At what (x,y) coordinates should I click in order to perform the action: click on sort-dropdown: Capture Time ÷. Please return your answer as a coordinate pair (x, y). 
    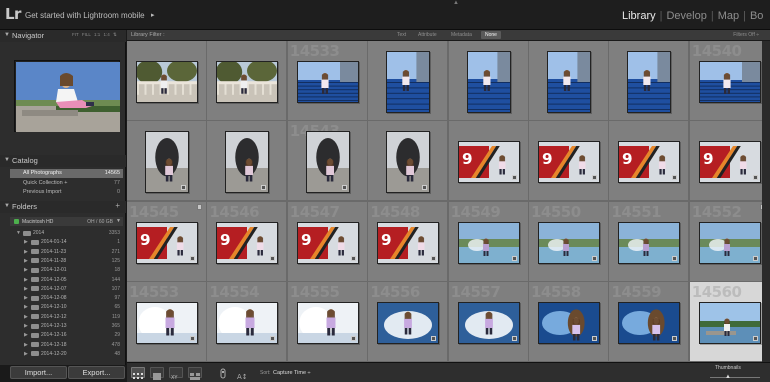
    Looking at the image, I should click on (292, 373).